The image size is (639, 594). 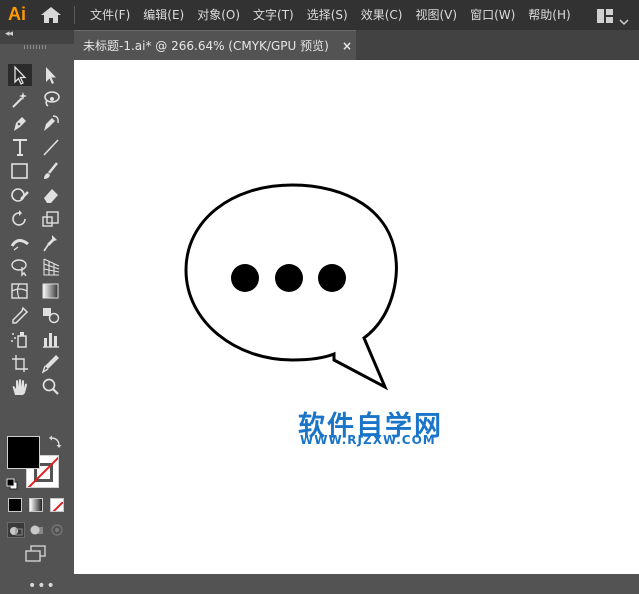 What do you see at coordinates (16, 530) in the screenshot?
I see `draw-normal-icon` at bounding box center [16, 530].